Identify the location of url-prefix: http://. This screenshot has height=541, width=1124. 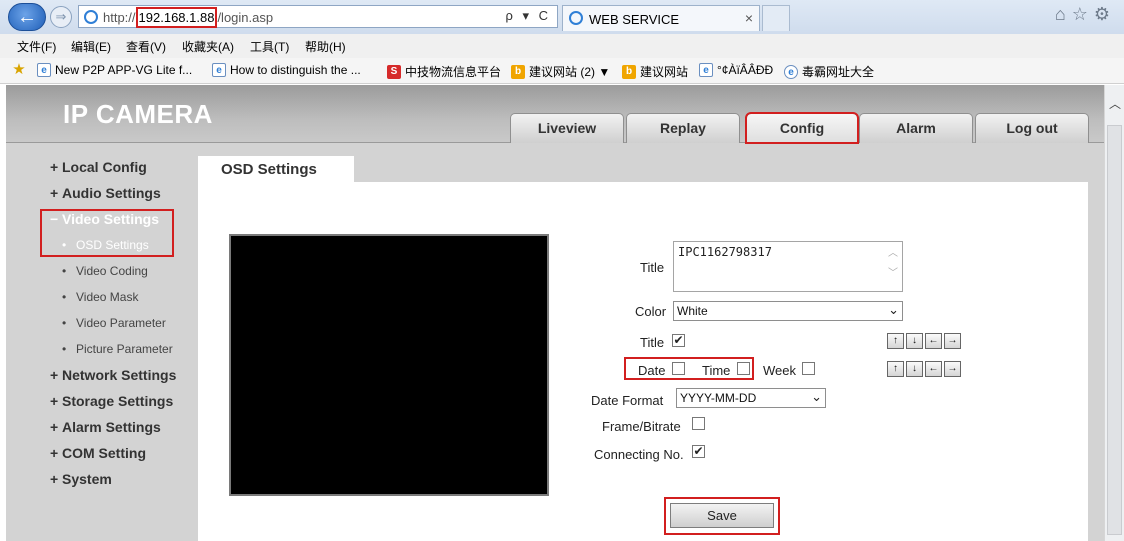
(119, 17).